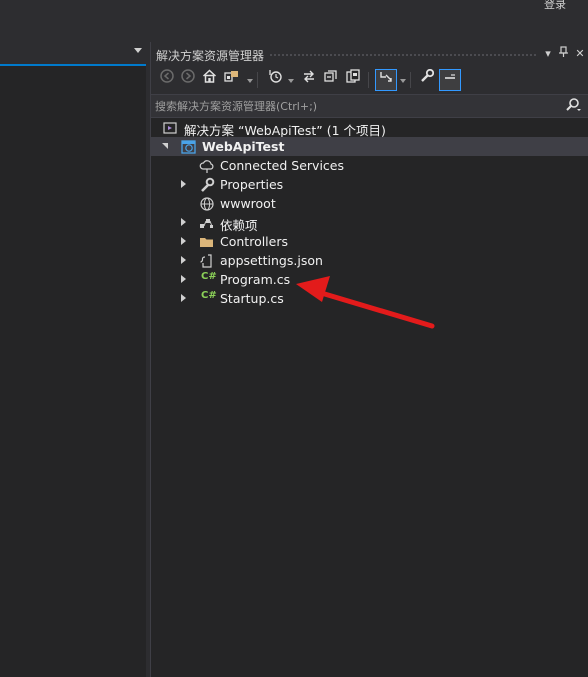  Describe the element at coordinates (207, 185) in the screenshot. I see `wrench-icon` at that location.